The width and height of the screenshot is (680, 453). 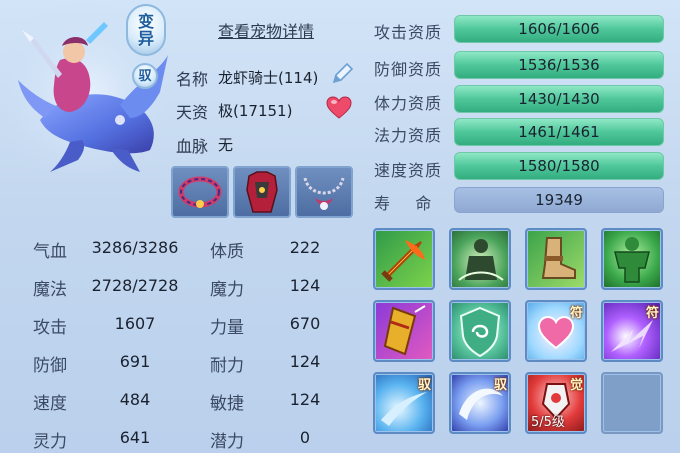 I want to click on stat-endurance-label: 耐力, so click(x=227, y=366).